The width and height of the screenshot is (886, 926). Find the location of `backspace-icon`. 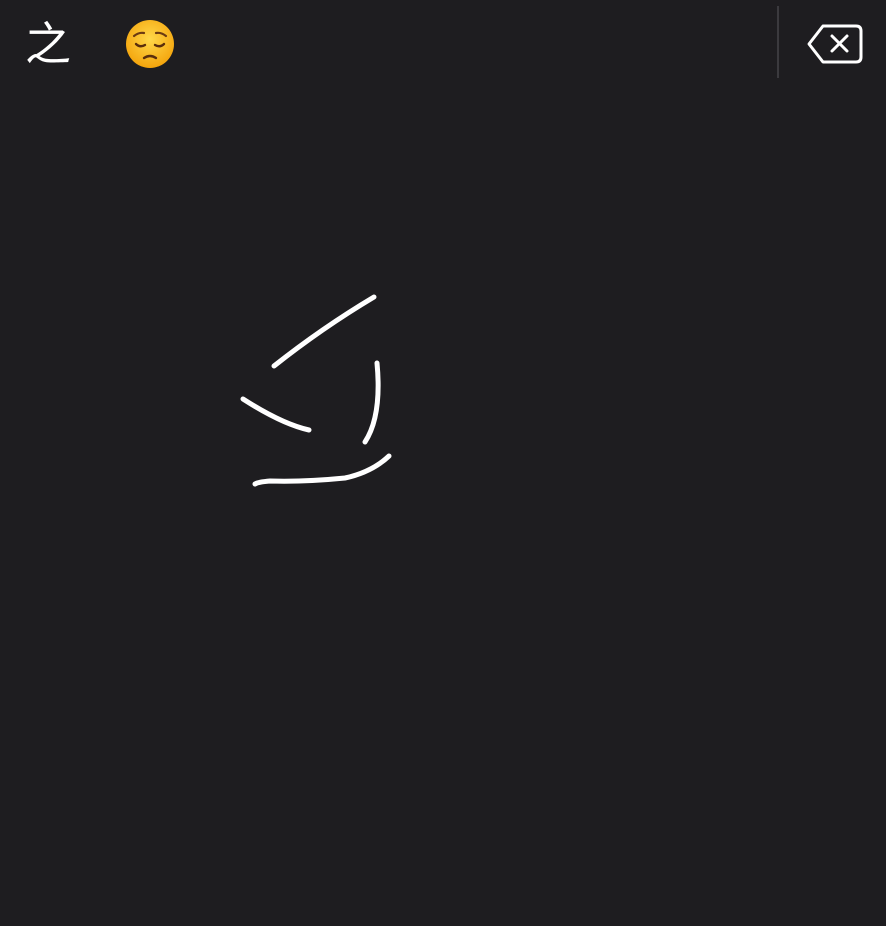

backspace-icon is located at coordinates (835, 44).